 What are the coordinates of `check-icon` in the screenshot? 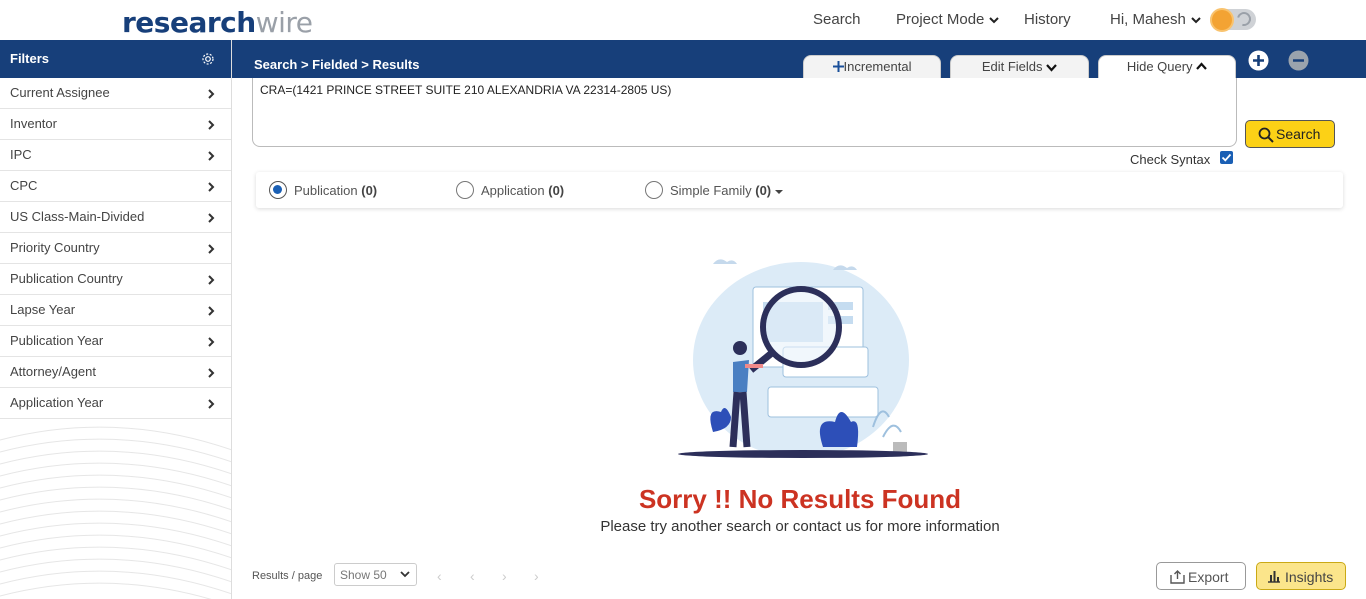 It's located at (1226, 157).